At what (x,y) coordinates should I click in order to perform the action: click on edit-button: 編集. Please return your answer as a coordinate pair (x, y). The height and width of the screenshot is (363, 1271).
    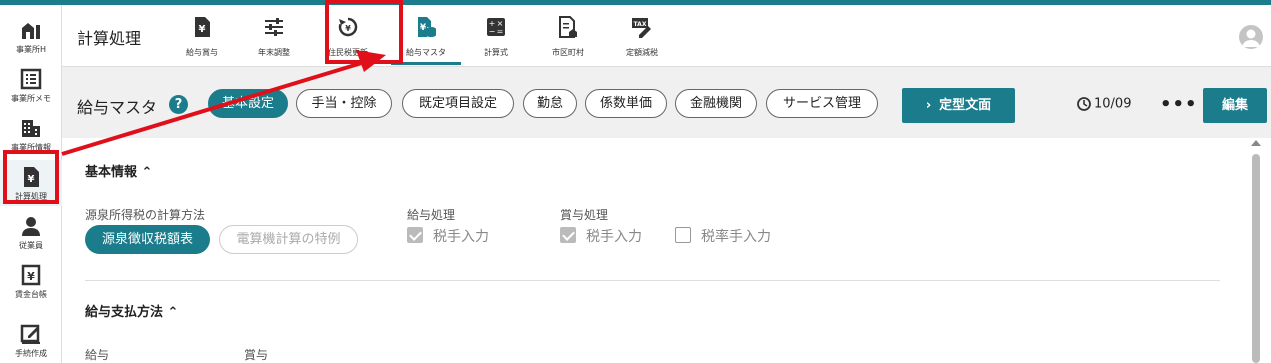
    Looking at the image, I should click on (1235, 105).